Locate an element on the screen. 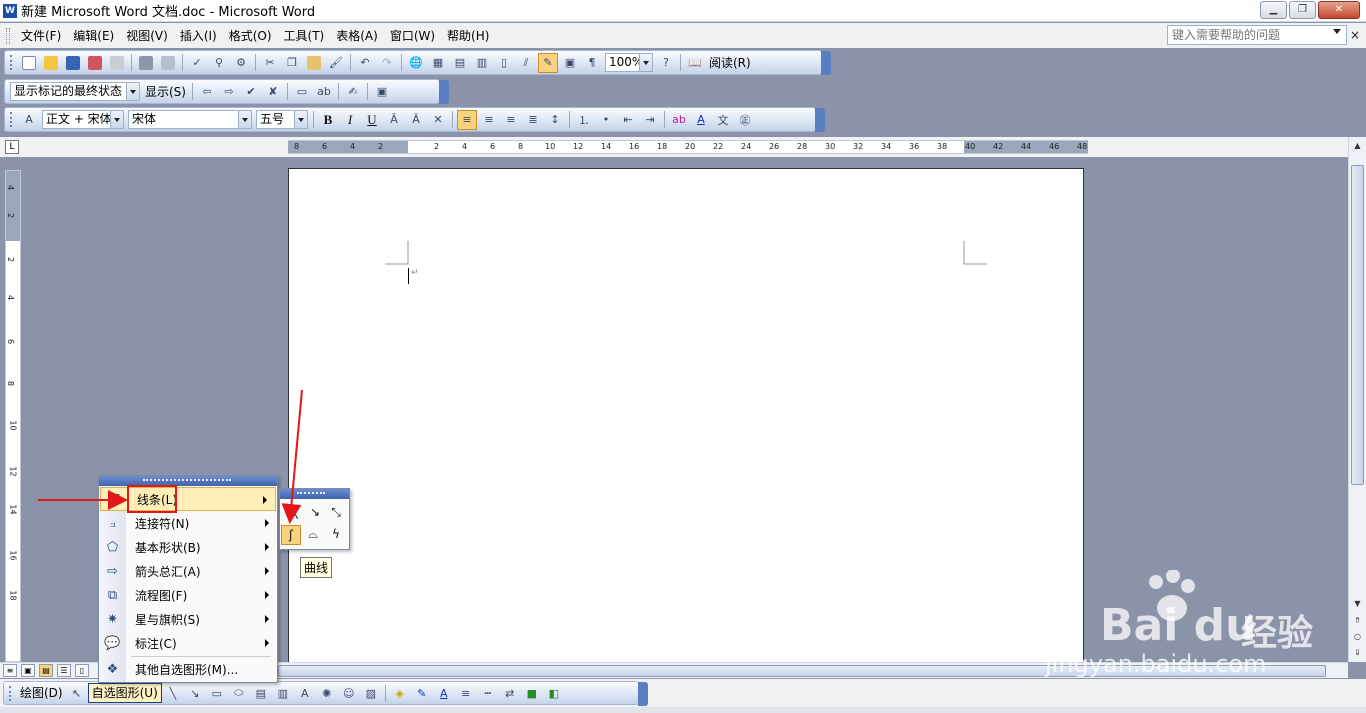 This screenshot has width=1366, height=713. rectangle-tool-icon: ▭ is located at coordinates (217, 693).